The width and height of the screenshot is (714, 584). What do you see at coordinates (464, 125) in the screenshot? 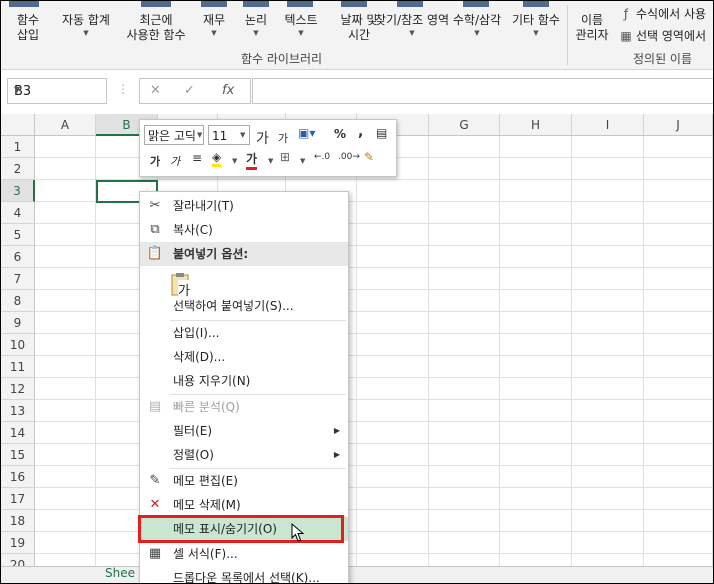
I see `column-header-g: G` at bounding box center [464, 125].